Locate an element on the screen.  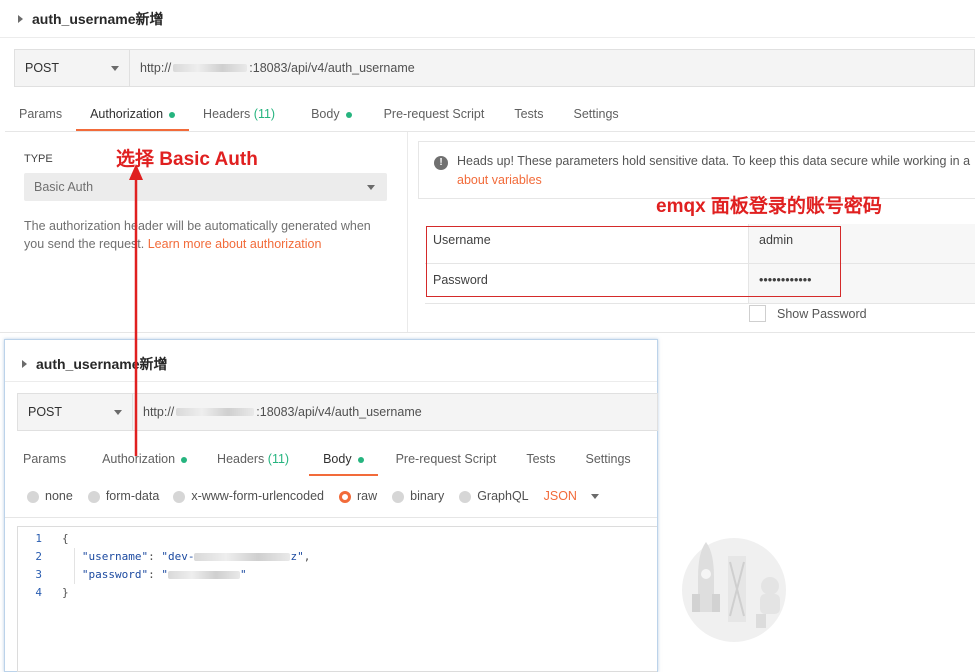
checkbox is located at coordinates (757, 313).